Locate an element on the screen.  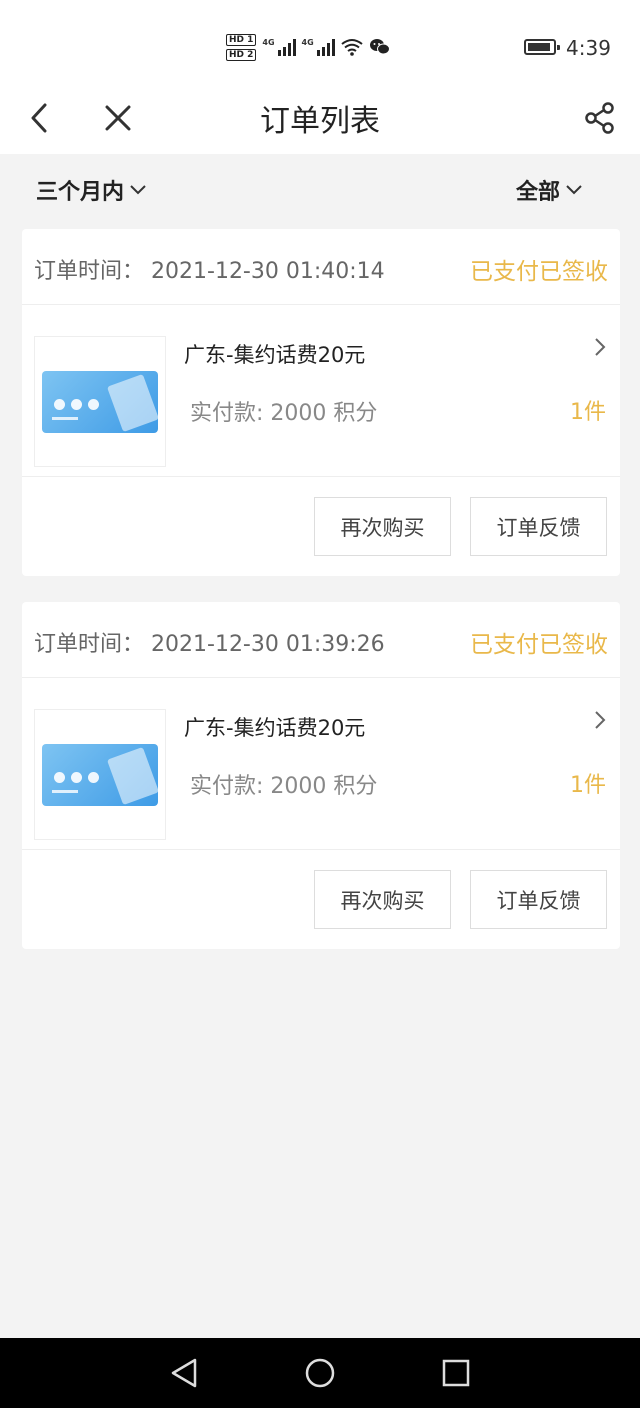
time-range-label: 三个月内 is located at coordinates (80, 192).